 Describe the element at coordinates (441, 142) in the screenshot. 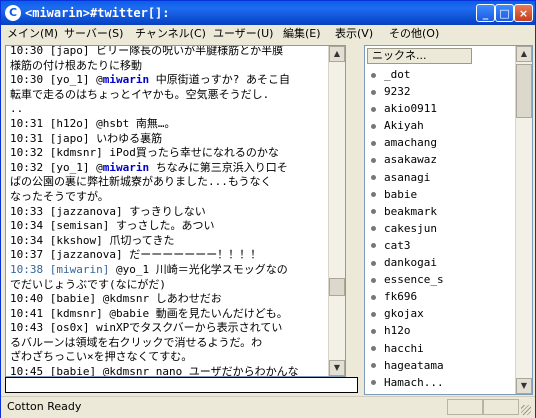

I see `nick-item: amachang` at that location.